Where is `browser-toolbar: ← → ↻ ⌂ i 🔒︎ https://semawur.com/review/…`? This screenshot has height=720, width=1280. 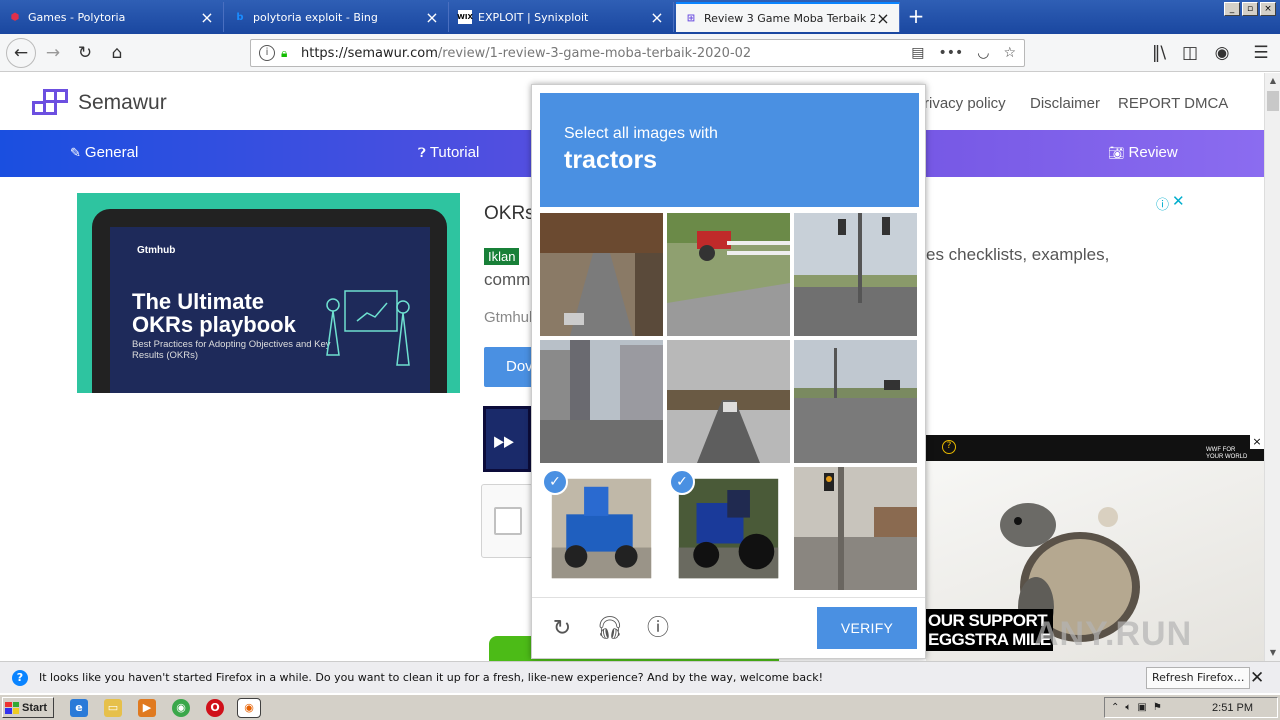
browser-toolbar: ← → ↻ ⌂ i 🔒︎ https://semawur.com/review/… is located at coordinates (640, 53).